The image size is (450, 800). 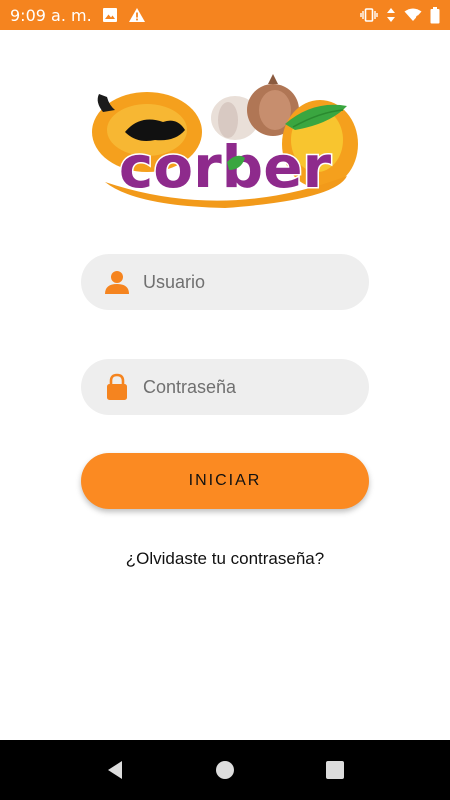 I want to click on password-field, so click(x=225, y=387).